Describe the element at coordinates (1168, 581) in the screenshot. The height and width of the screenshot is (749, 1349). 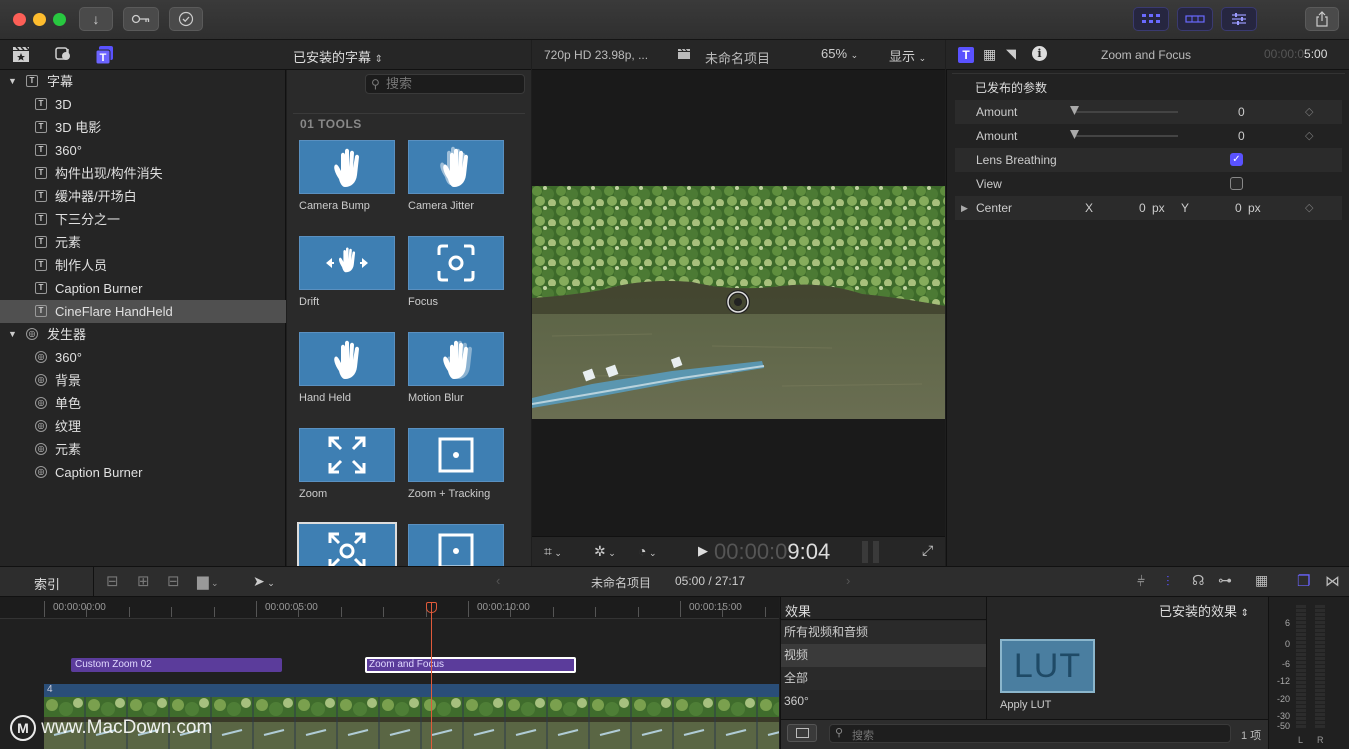
I see `audio-skimming-button: ⫶` at that location.